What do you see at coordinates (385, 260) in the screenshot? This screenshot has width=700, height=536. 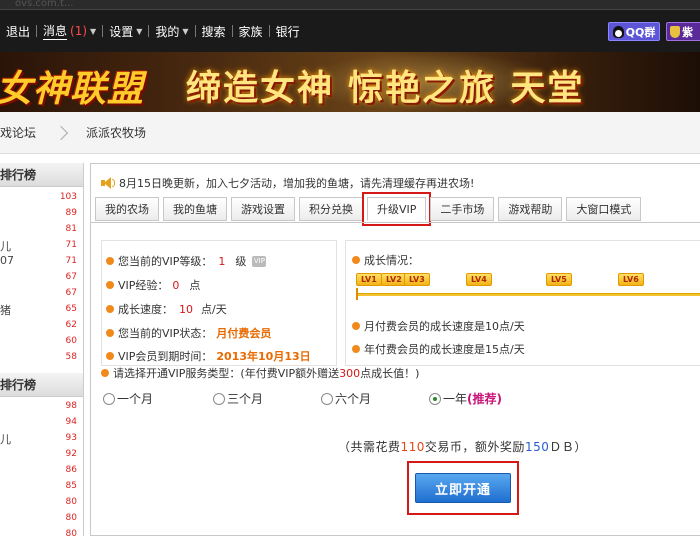 I see `growth-title: 成长情况：` at bounding box center [385, 260].